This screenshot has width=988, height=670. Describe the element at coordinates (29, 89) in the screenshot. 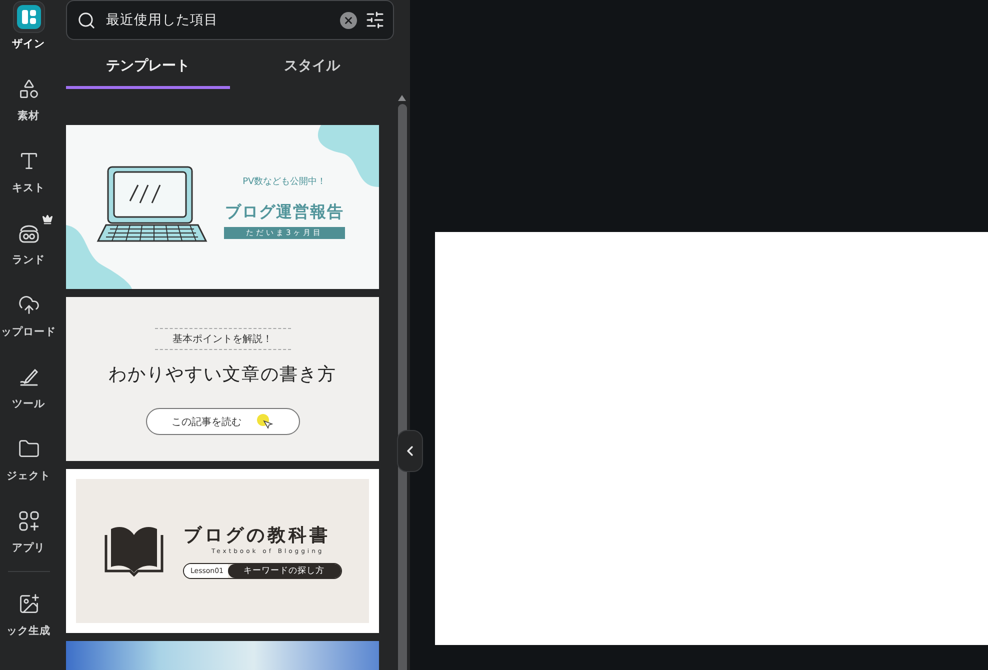

I see `shapes-icon` at that location.